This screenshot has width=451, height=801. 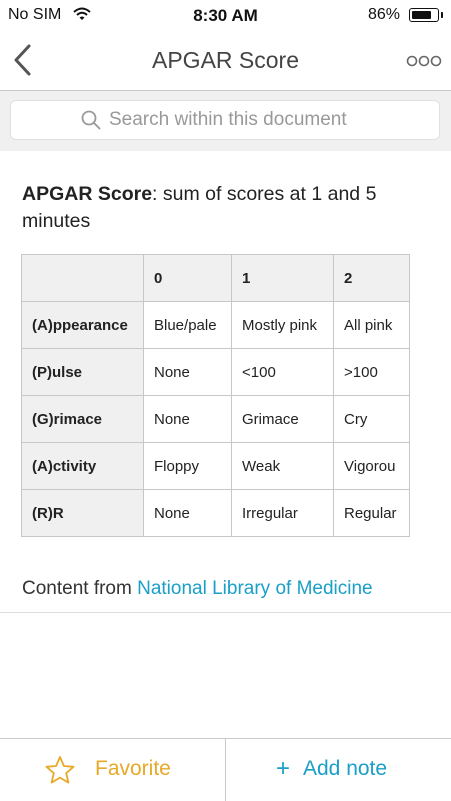 What do you see at coordinates (82, 419) in the screenshot?
I see `row-label: (G)rimace` at bounding box center [82, 419].